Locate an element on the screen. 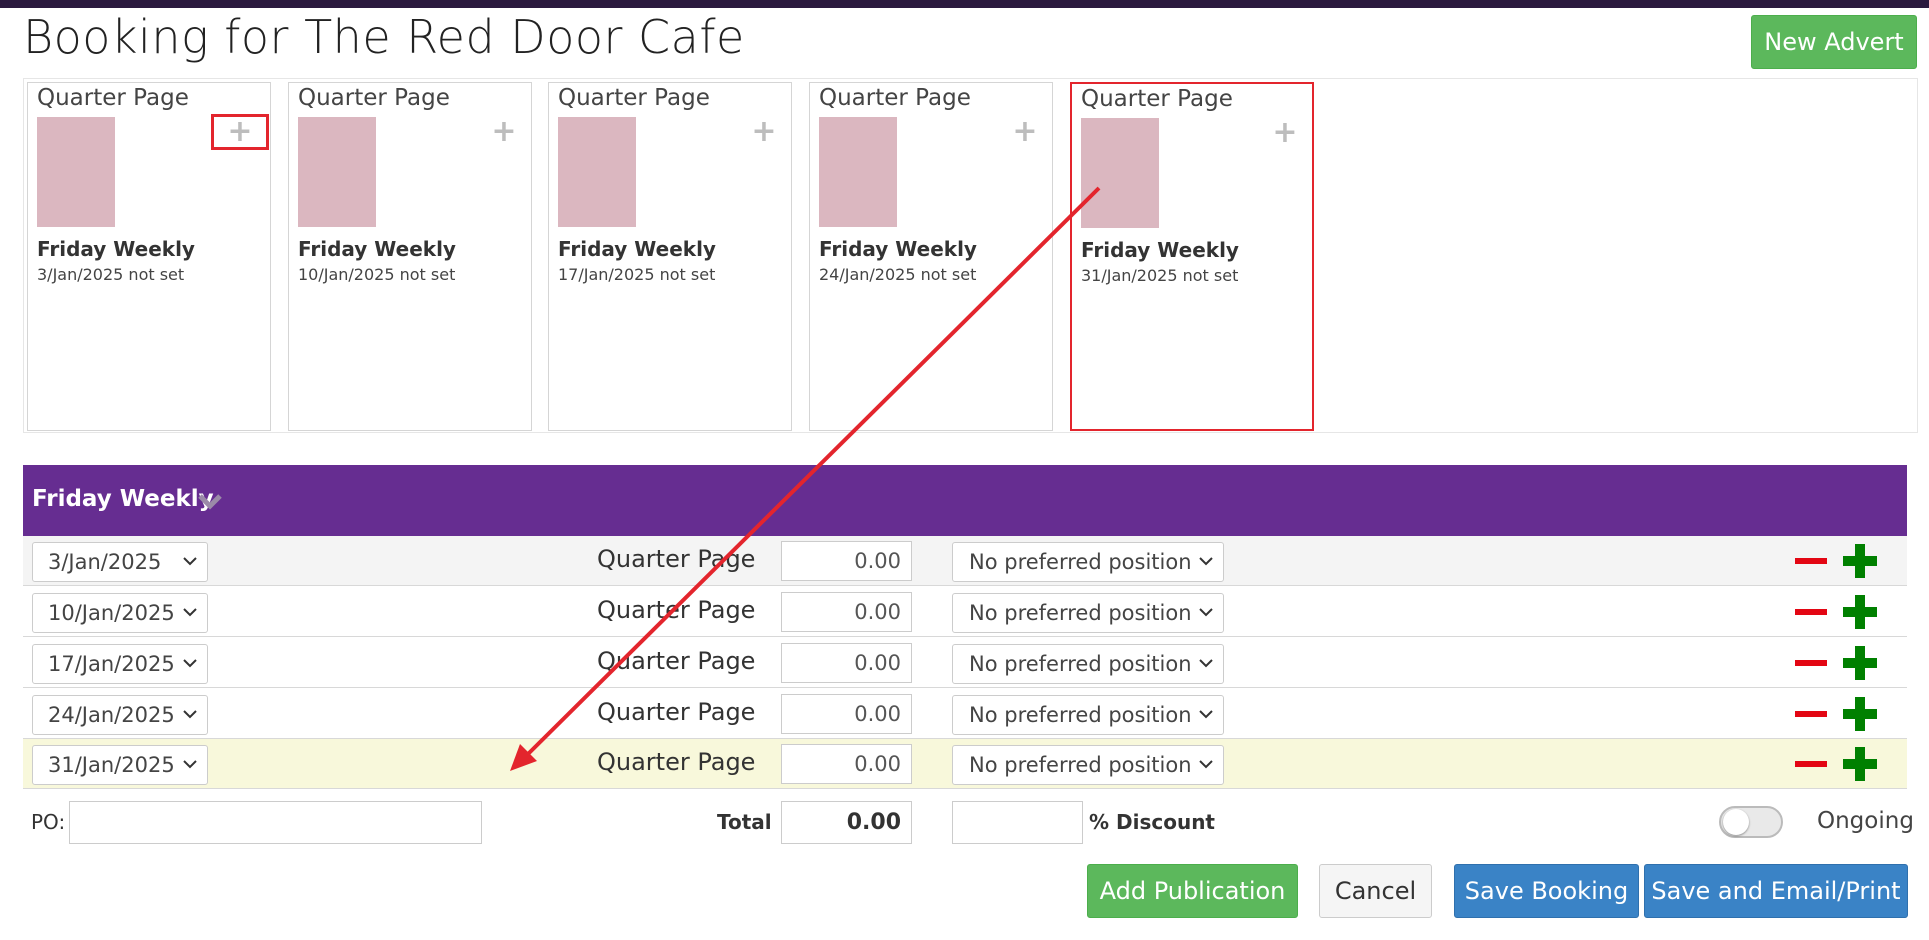 This screenshot has width=1929, height=940. new-advert-button: New Advert is located at coordinates (1834, 42).